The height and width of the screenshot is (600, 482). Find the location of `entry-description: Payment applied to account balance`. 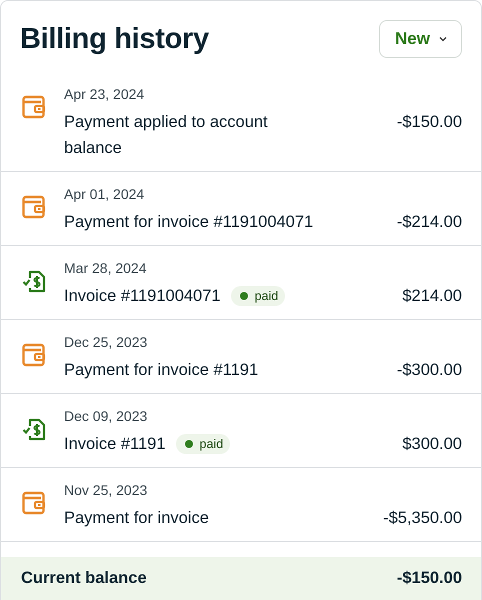

entry-description: Payment applied to account balance is located at coordinates (166, 135).